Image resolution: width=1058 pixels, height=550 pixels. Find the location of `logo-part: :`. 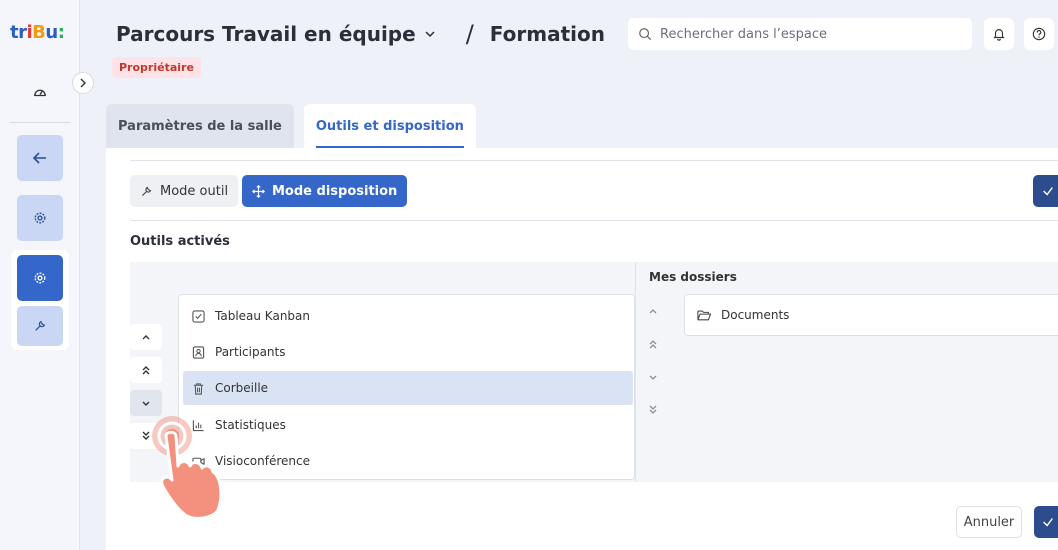

logo-part: : is located at coordinates (61, 32).